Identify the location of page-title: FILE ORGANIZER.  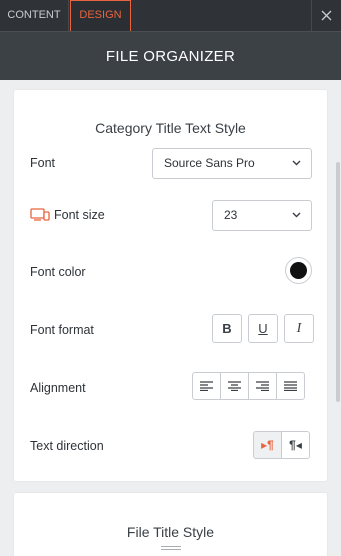
(170, 56).